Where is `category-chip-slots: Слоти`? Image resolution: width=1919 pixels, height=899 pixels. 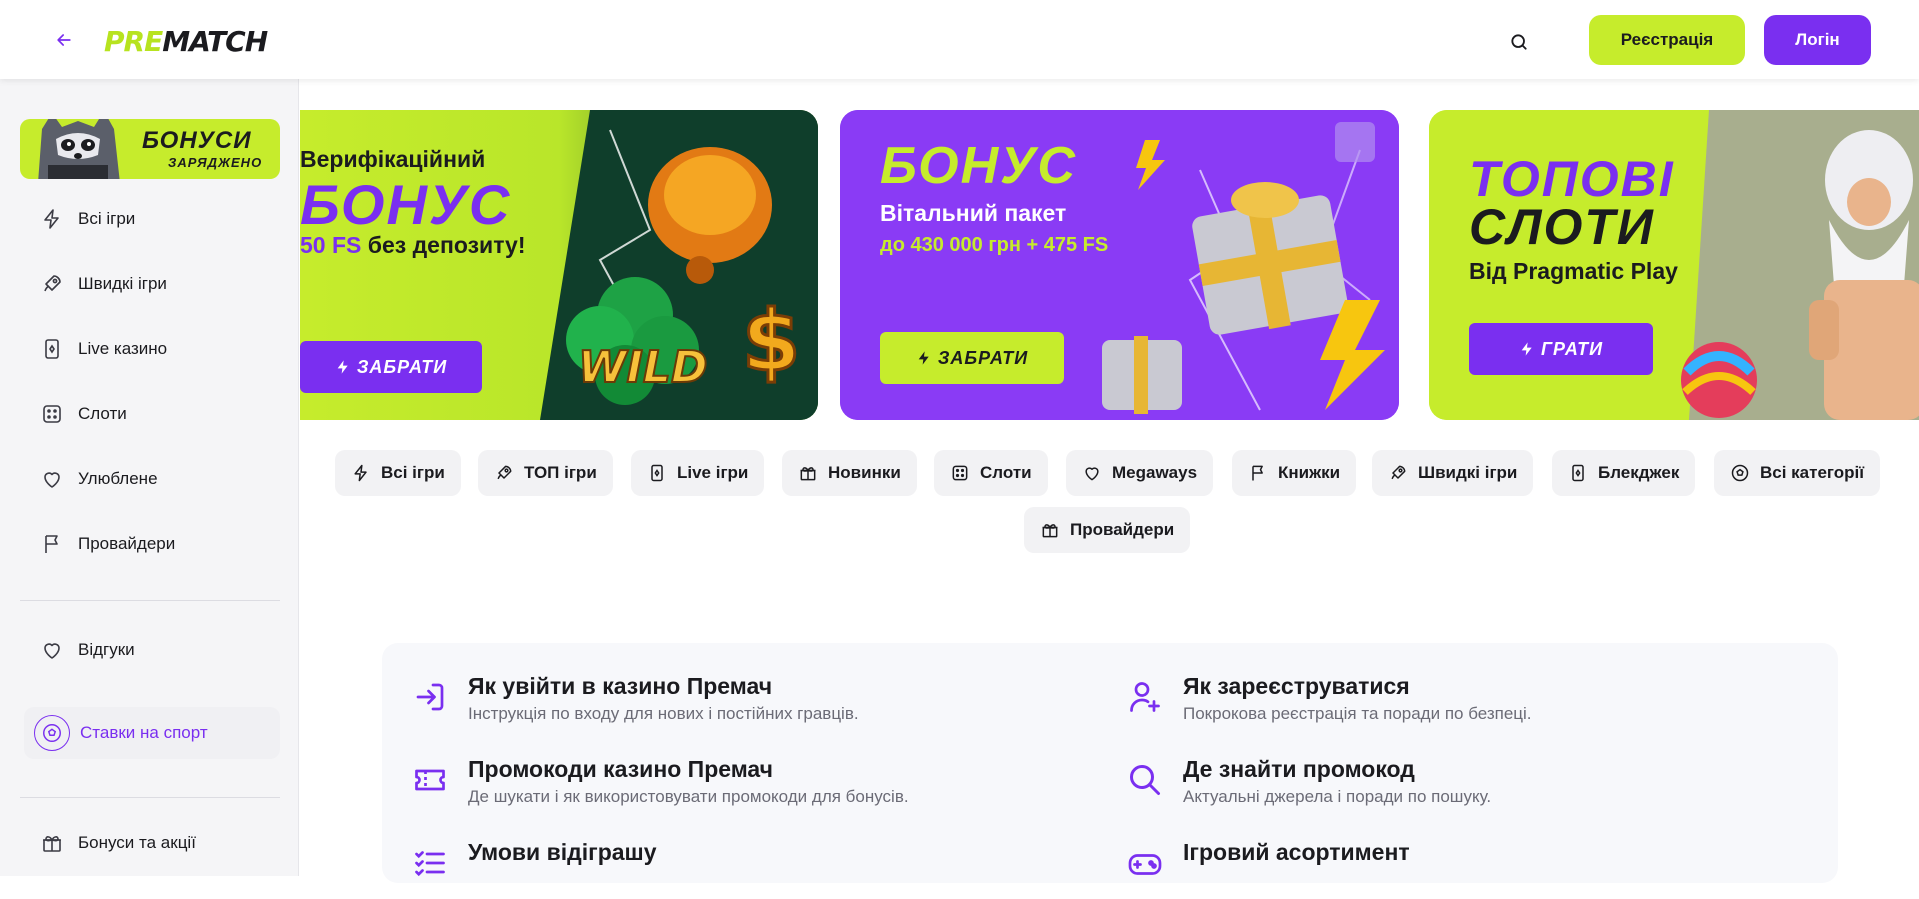
category-chip-slots: Слоти is located at coordinates (991, 473).